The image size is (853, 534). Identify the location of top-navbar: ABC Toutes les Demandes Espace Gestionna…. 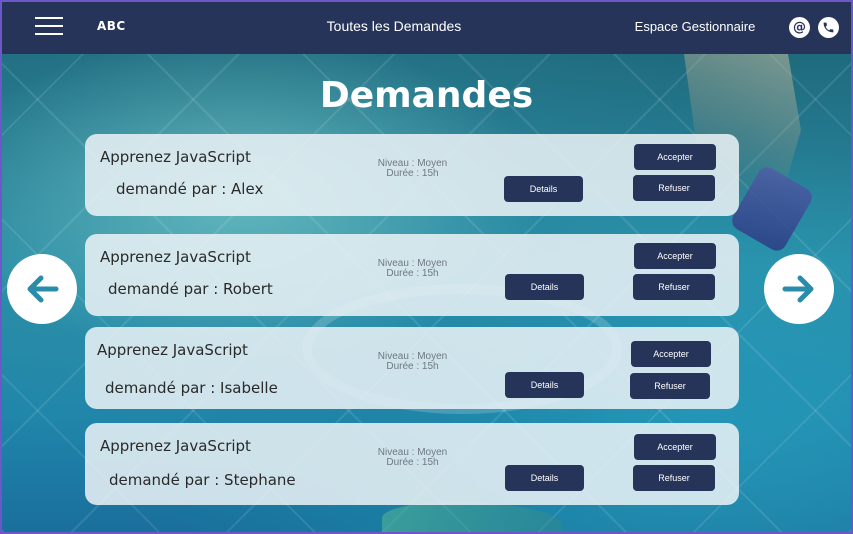
(426, 28).